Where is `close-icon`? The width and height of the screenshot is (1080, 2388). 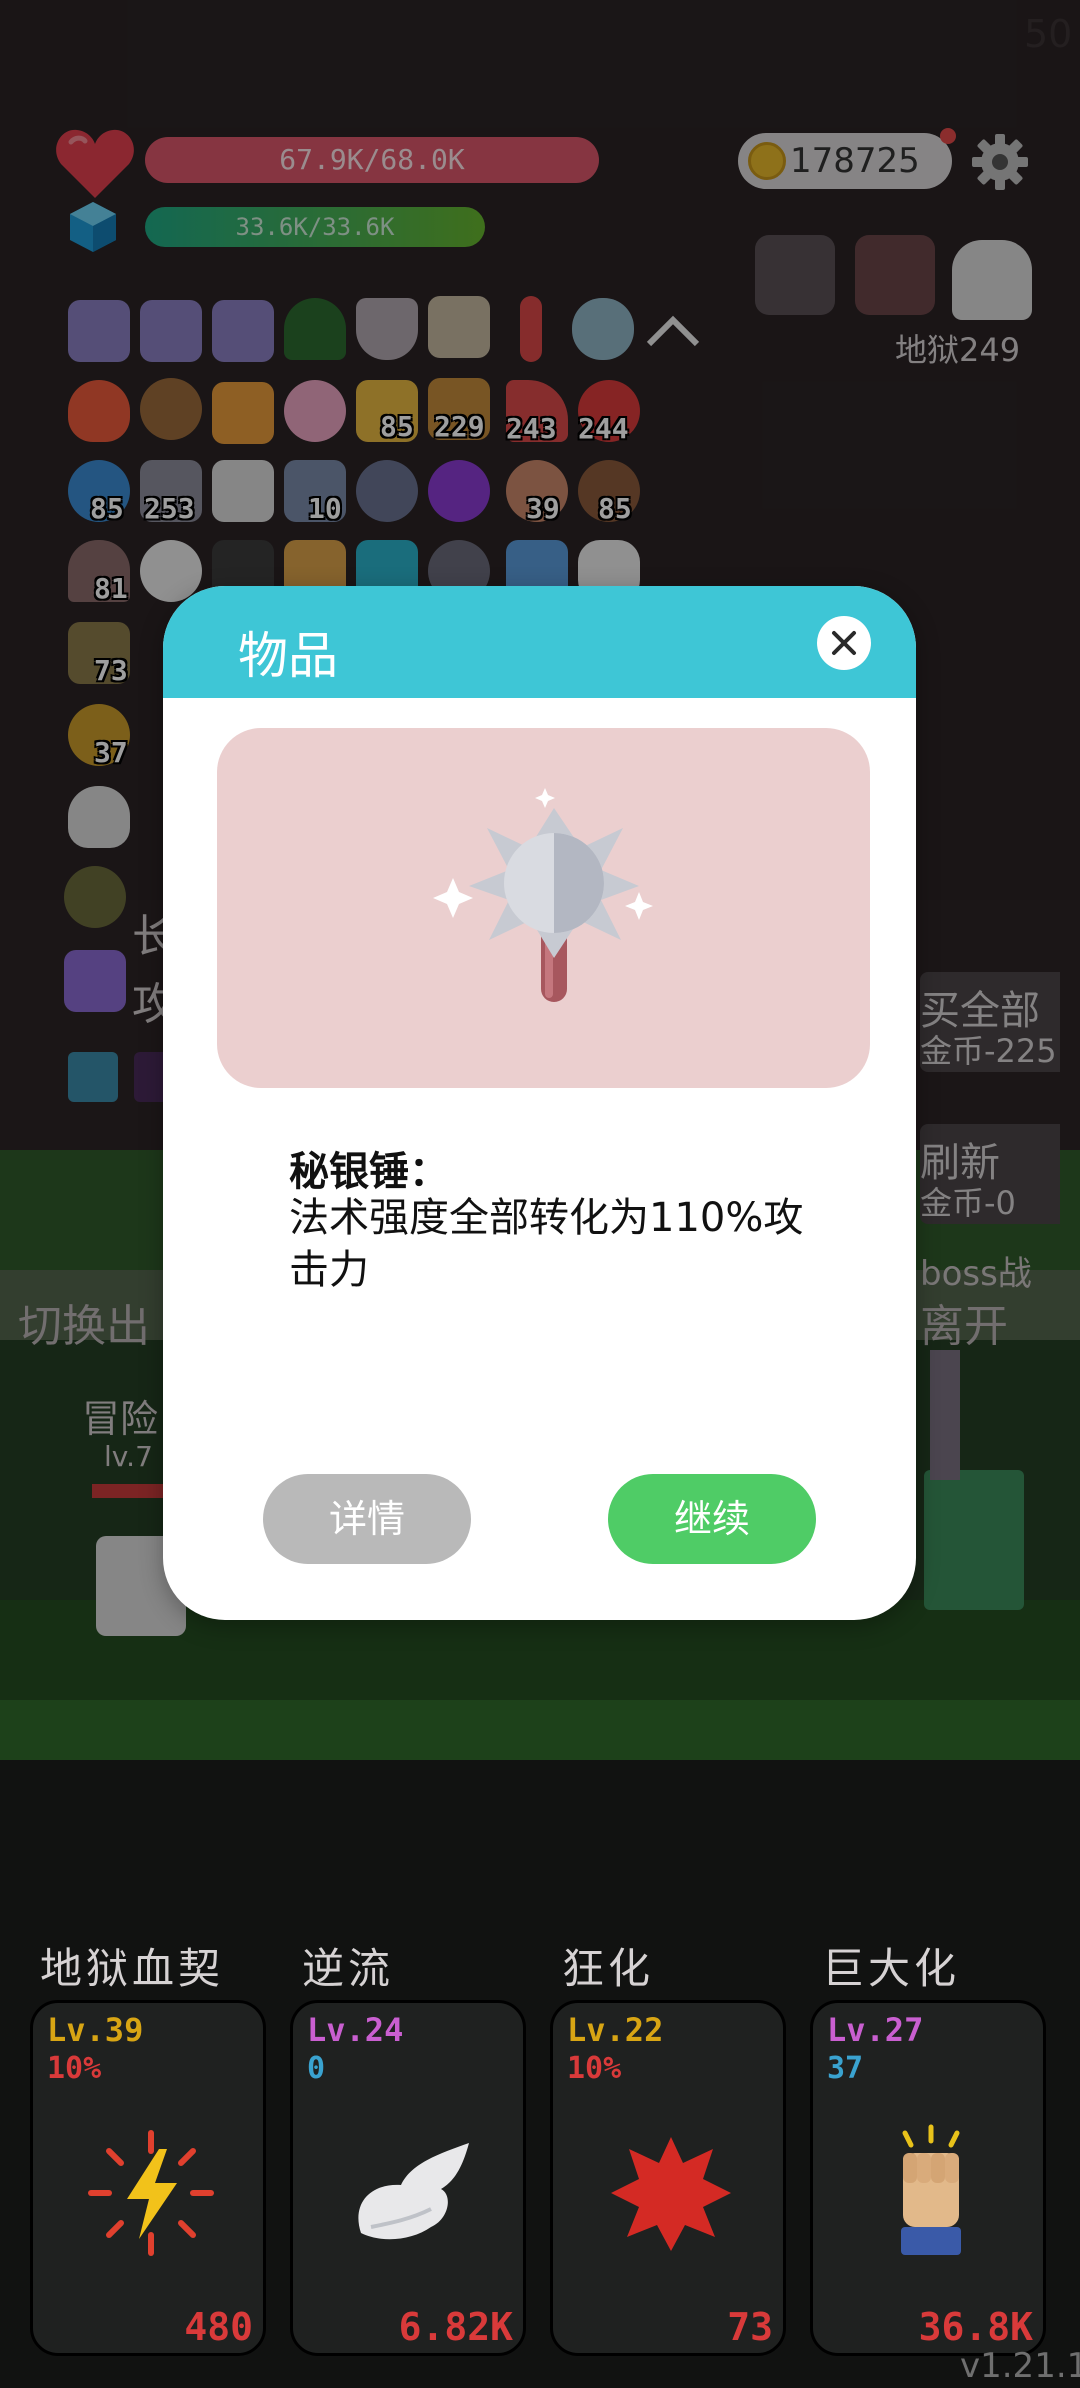 close-icon is located at coordinates (844, 643).